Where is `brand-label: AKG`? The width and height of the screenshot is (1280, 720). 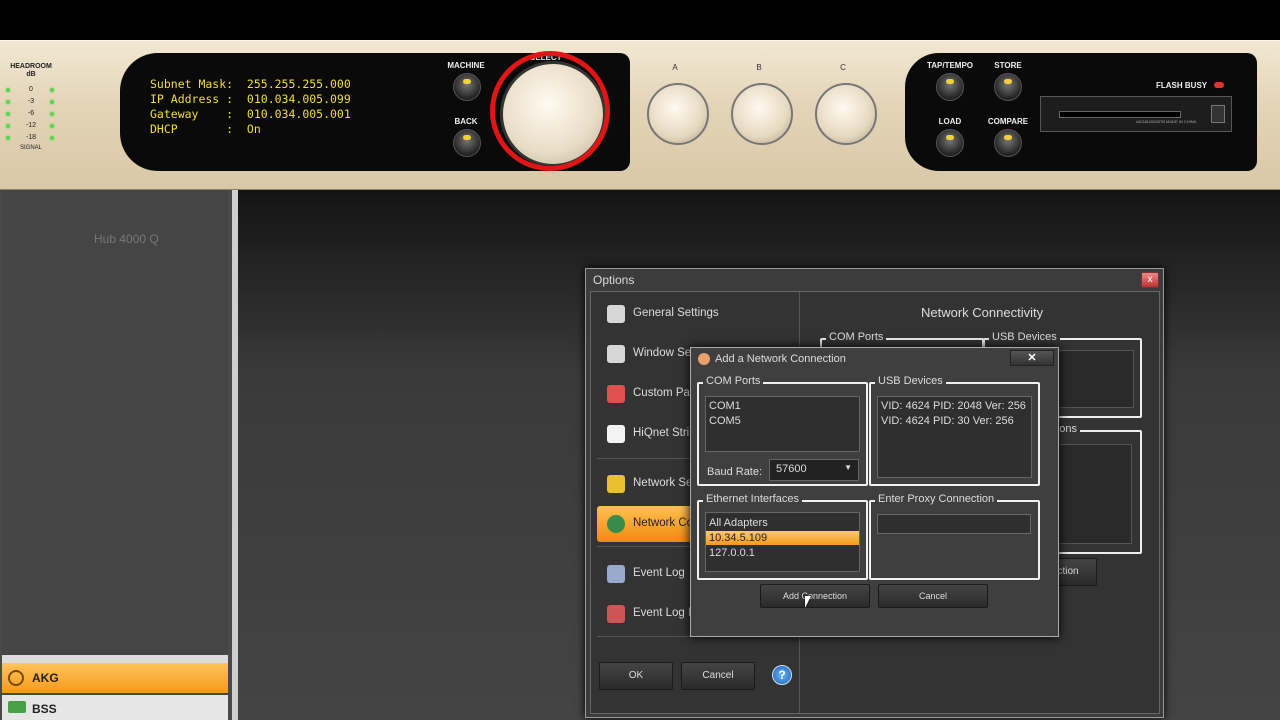 brand-label: AKG is located at coordinates (45, 678).